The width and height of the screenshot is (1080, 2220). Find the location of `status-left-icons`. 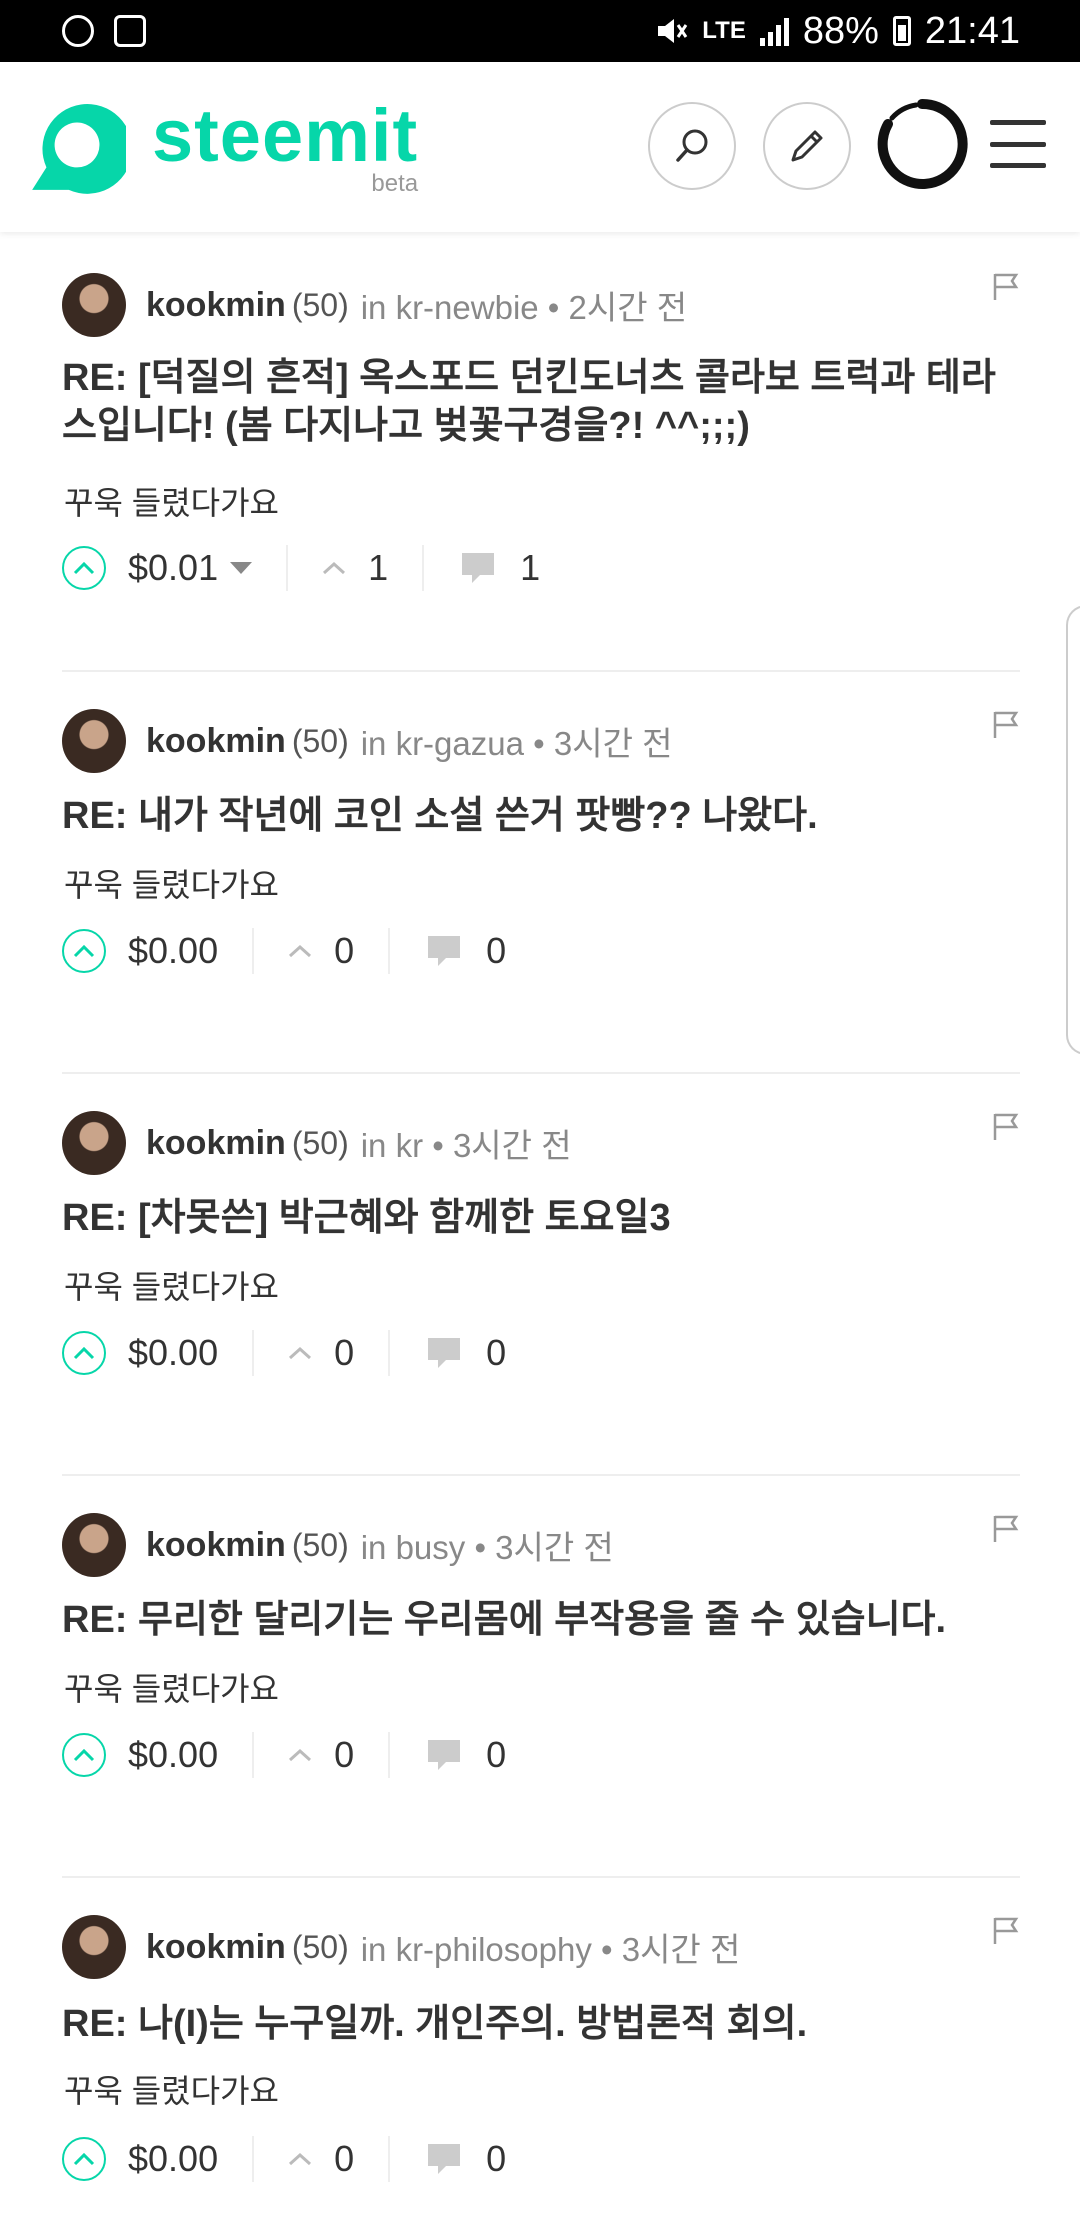

status-left-icons is located at coordinates (104, 31).